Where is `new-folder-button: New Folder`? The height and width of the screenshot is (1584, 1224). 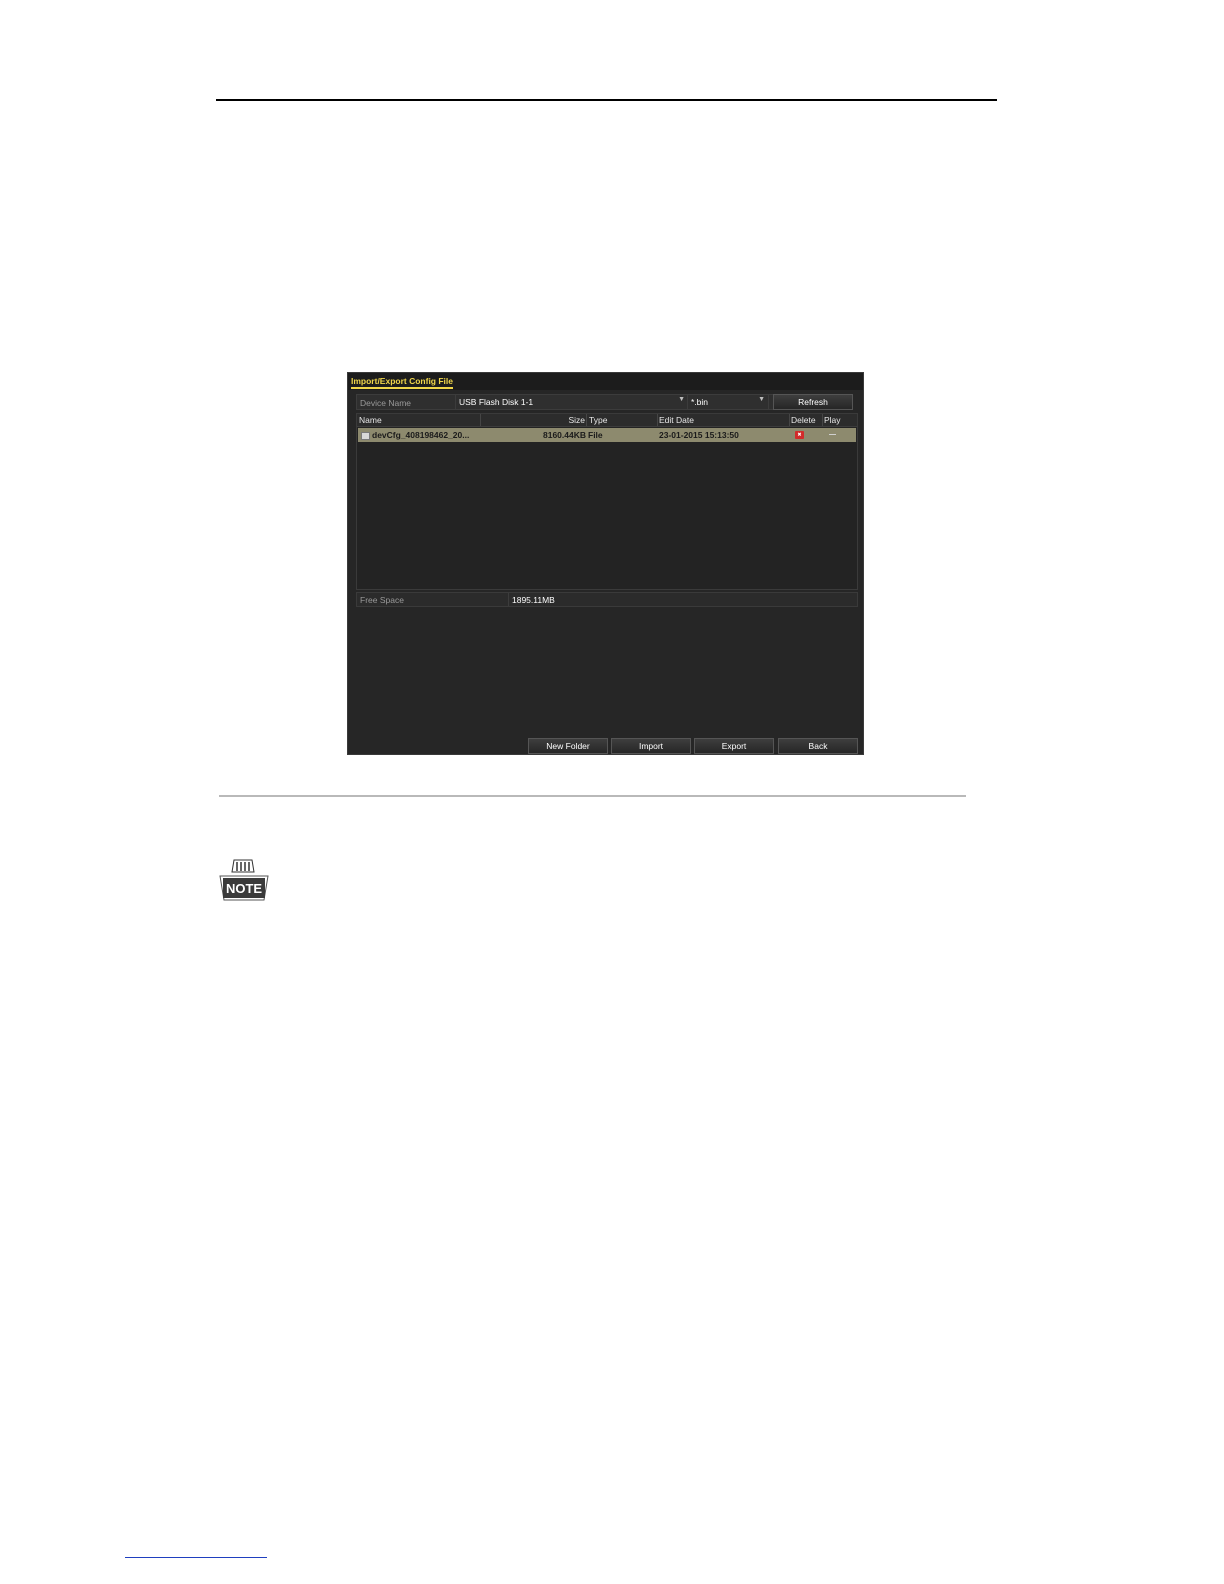 new-folder-button: New Folder is located at coordinates (568, 746).